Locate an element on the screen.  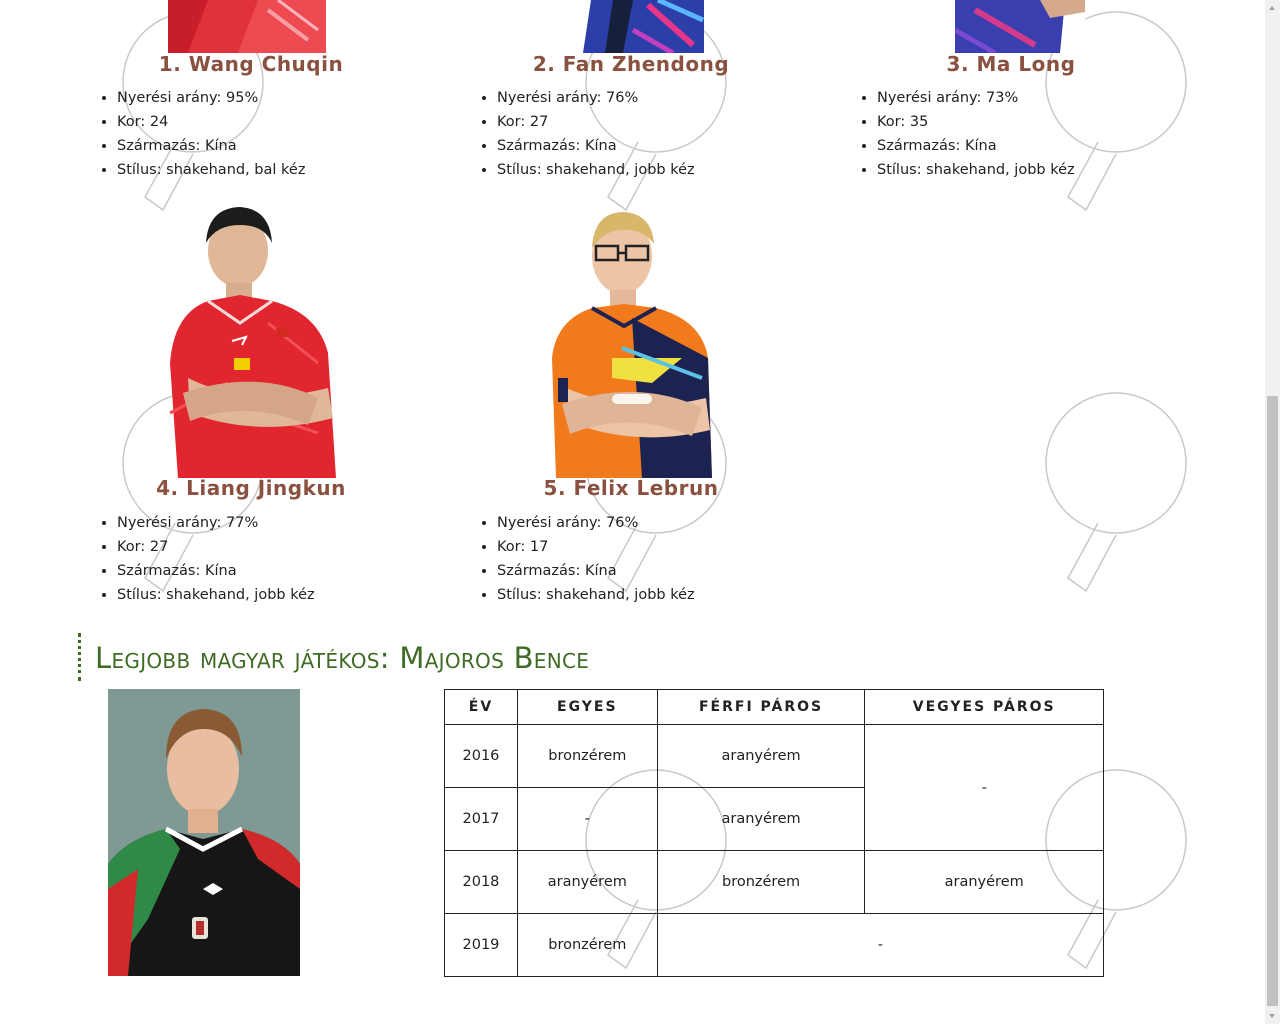
player-name: 1. Wang Chuqin is located at coordinates (251, 64).